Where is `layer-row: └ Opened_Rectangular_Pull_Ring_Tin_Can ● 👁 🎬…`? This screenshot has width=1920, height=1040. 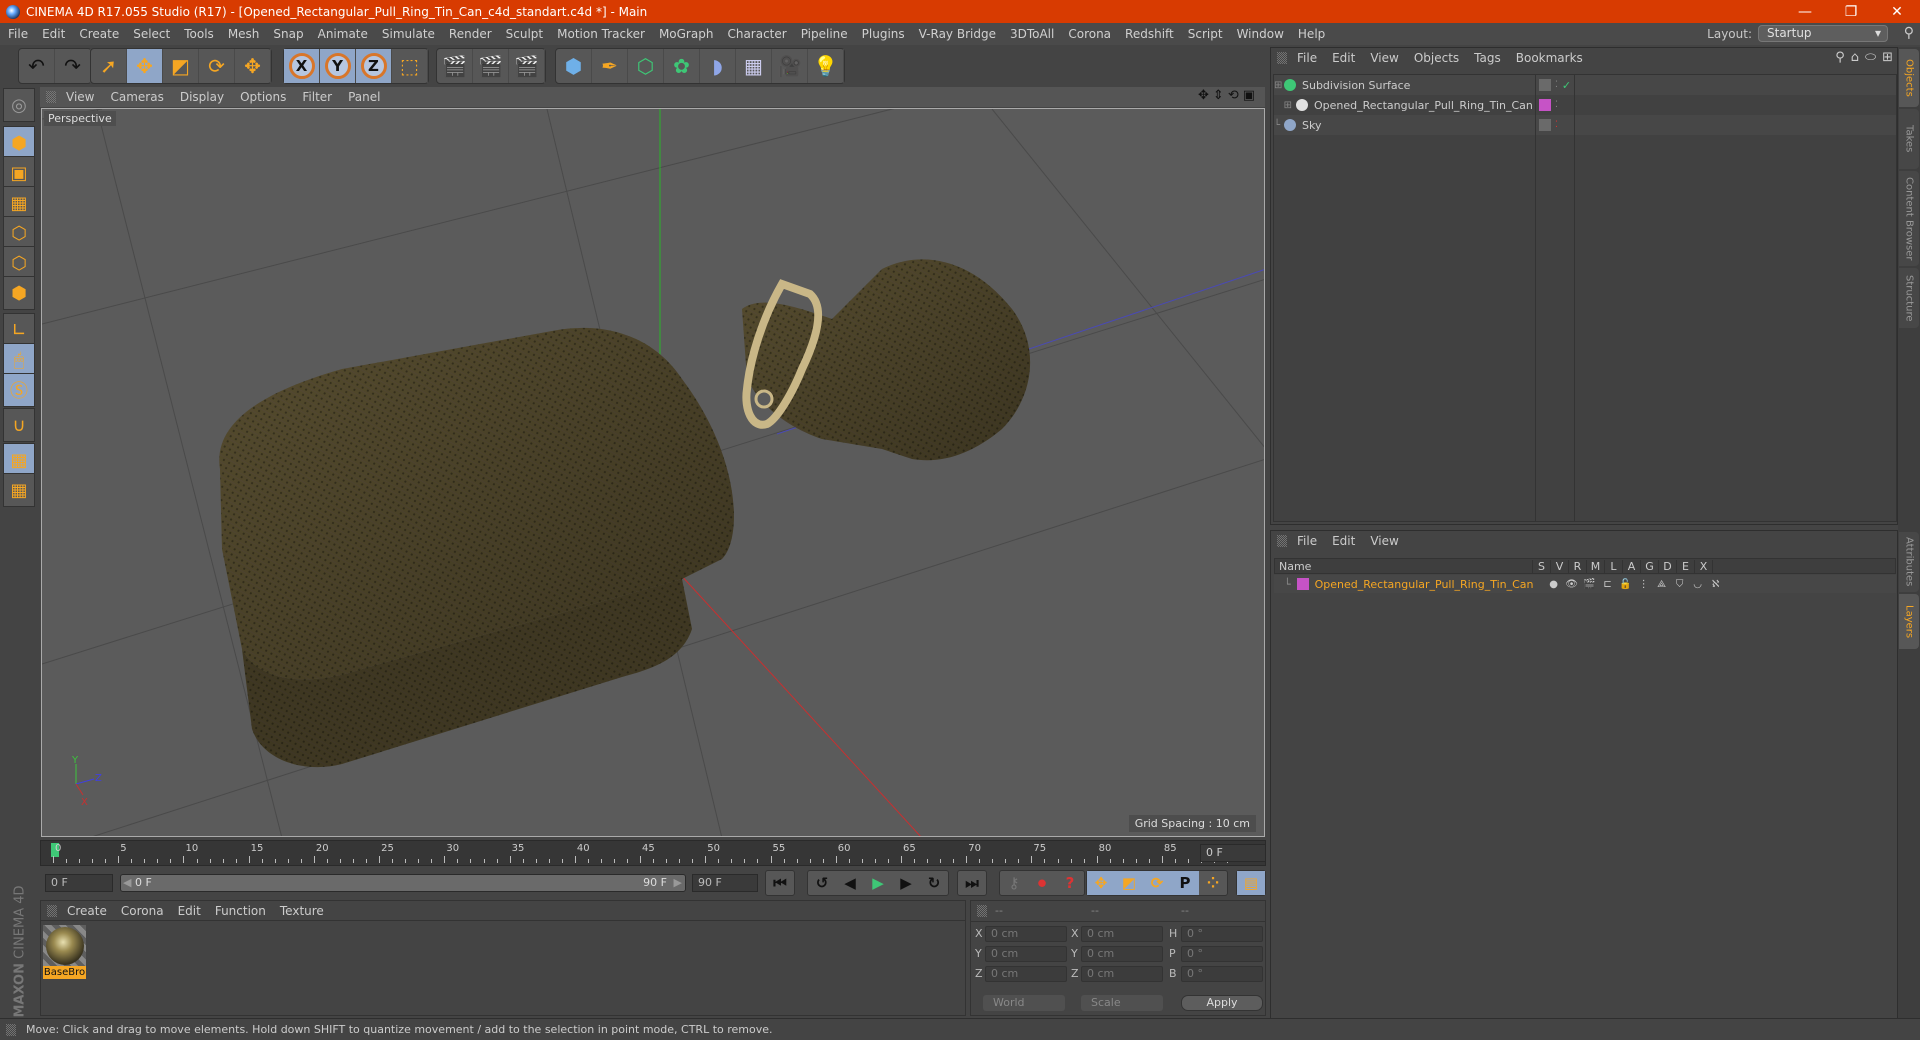 layer-row: └ Opened_Rectangular_Pull_Ring_Tin_Can ● 👁 🎬… is located at coordinates (1585, 584).